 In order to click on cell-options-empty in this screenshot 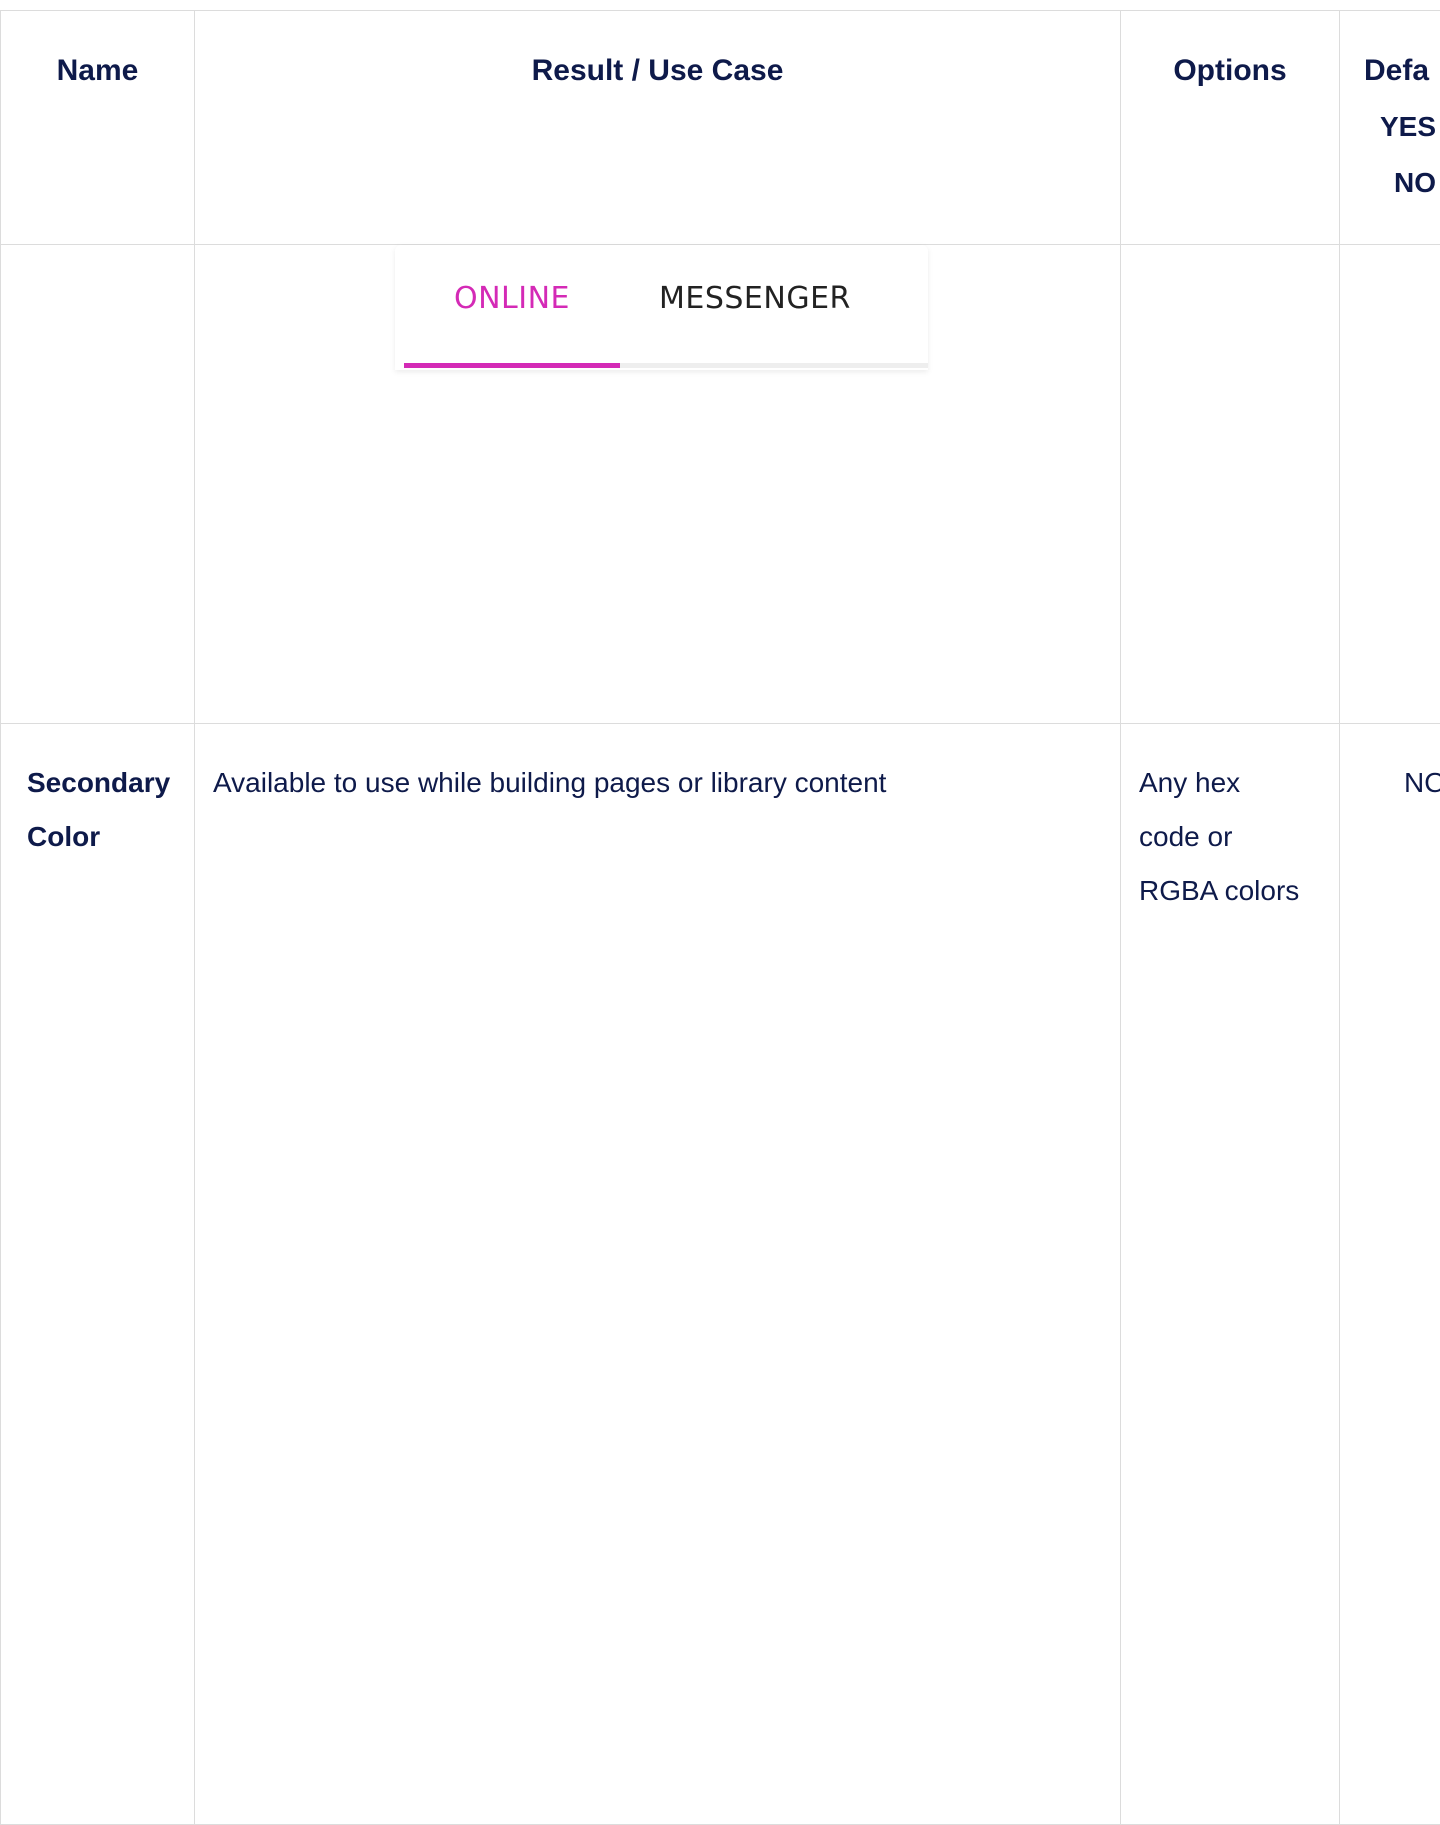, I will do `click(1230, 484)`.